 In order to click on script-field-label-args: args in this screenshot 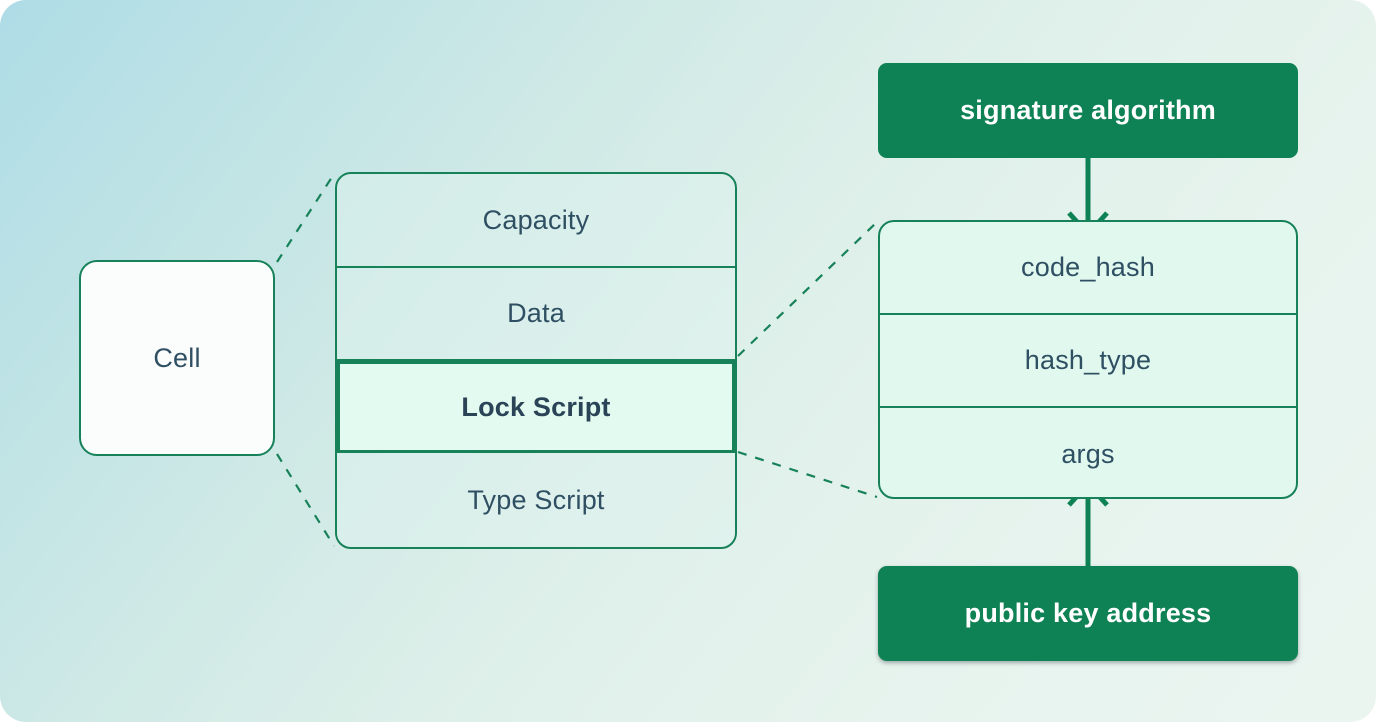, I will do `click(1088, 454)`.